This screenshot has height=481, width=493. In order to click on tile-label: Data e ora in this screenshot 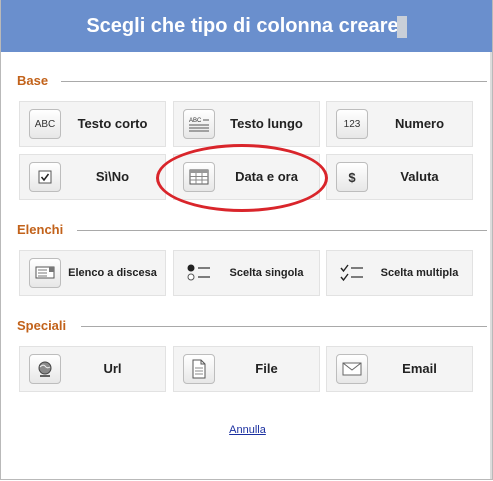, I will do `click(266, 176)`.